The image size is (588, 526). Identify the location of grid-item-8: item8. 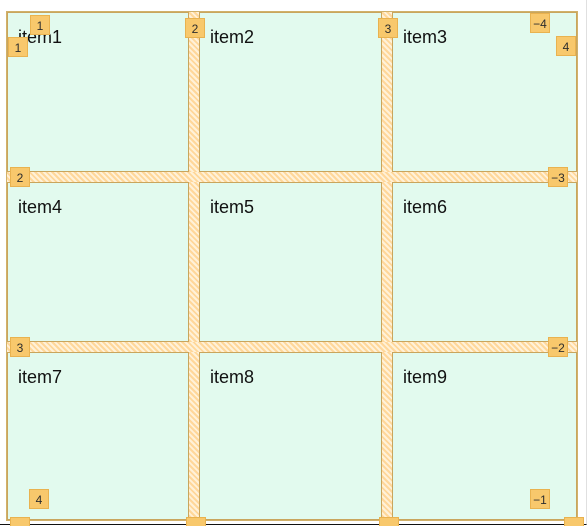
(290, 436).